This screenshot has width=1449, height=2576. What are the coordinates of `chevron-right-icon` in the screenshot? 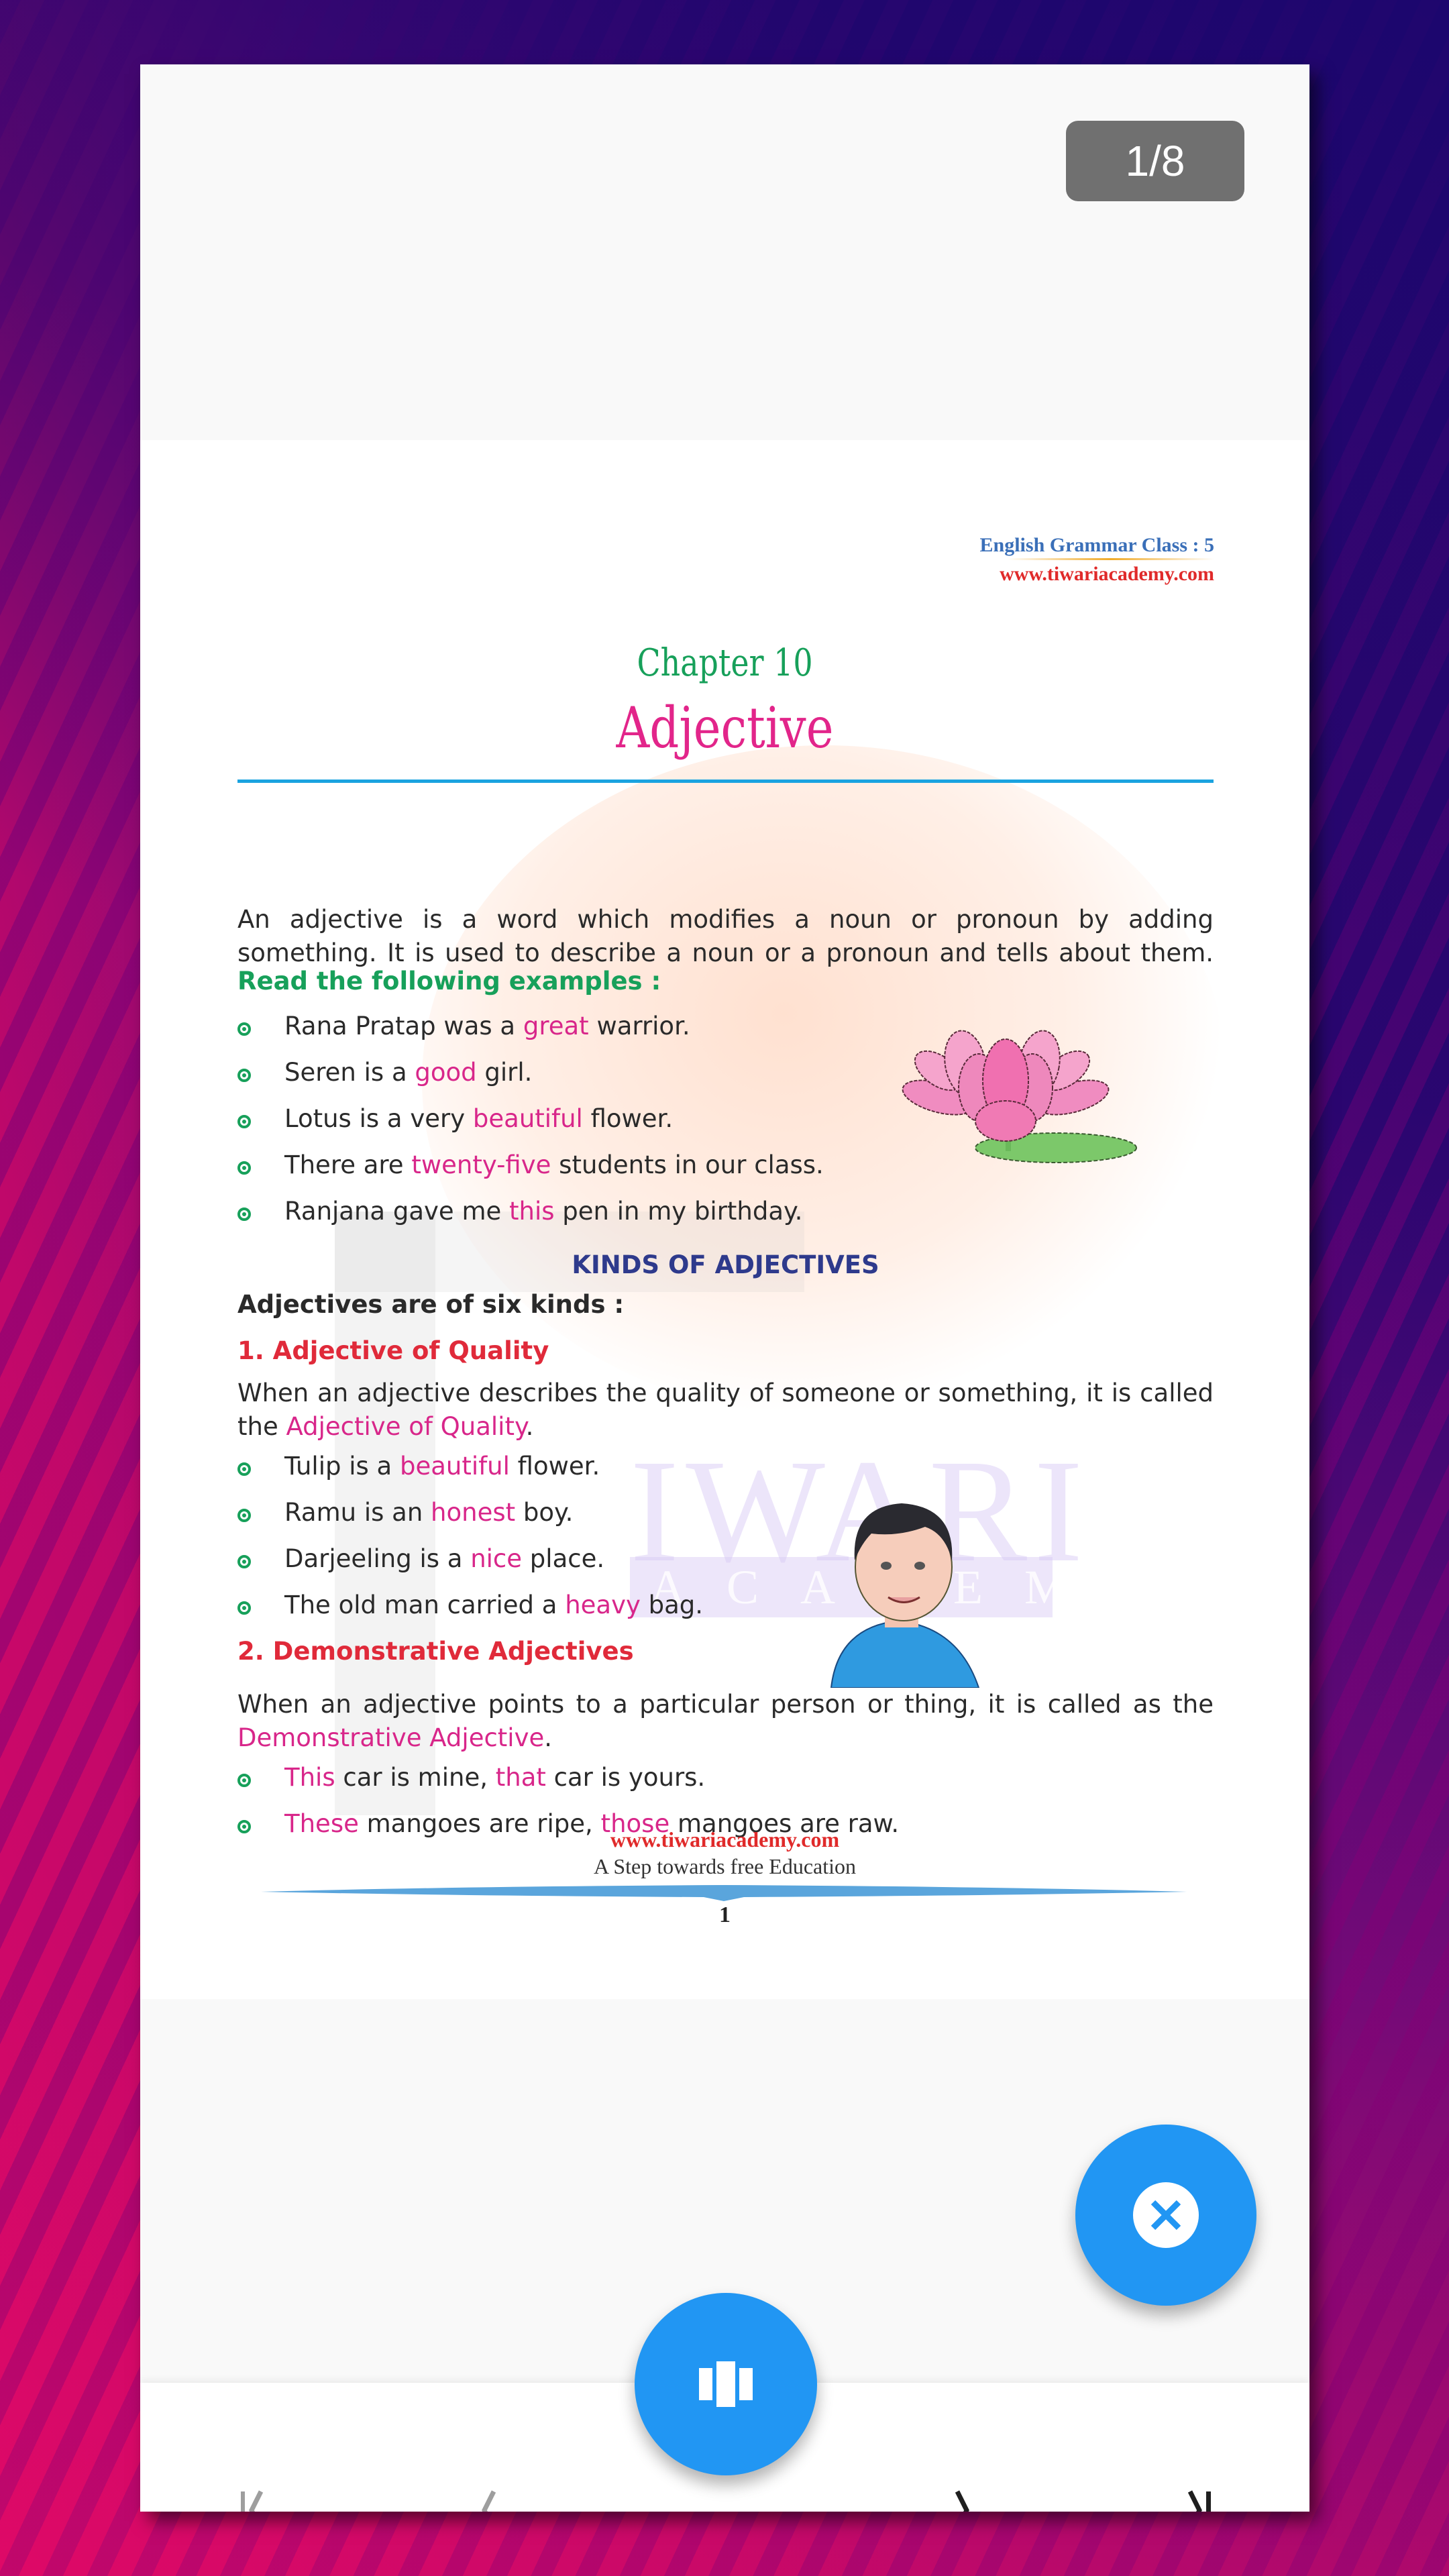 It's located at (962, 2501).